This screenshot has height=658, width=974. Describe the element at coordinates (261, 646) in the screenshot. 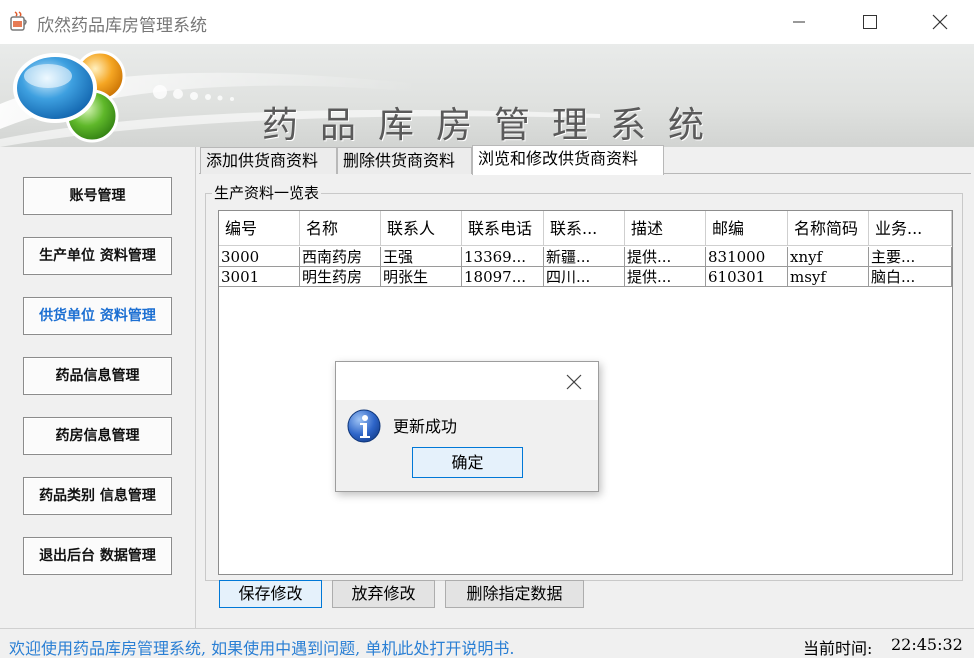

I see `help-link: 欢迎使用药品库房管理系统, 如果使用中遇到问题, 单机此处打开说明书.` at that location.